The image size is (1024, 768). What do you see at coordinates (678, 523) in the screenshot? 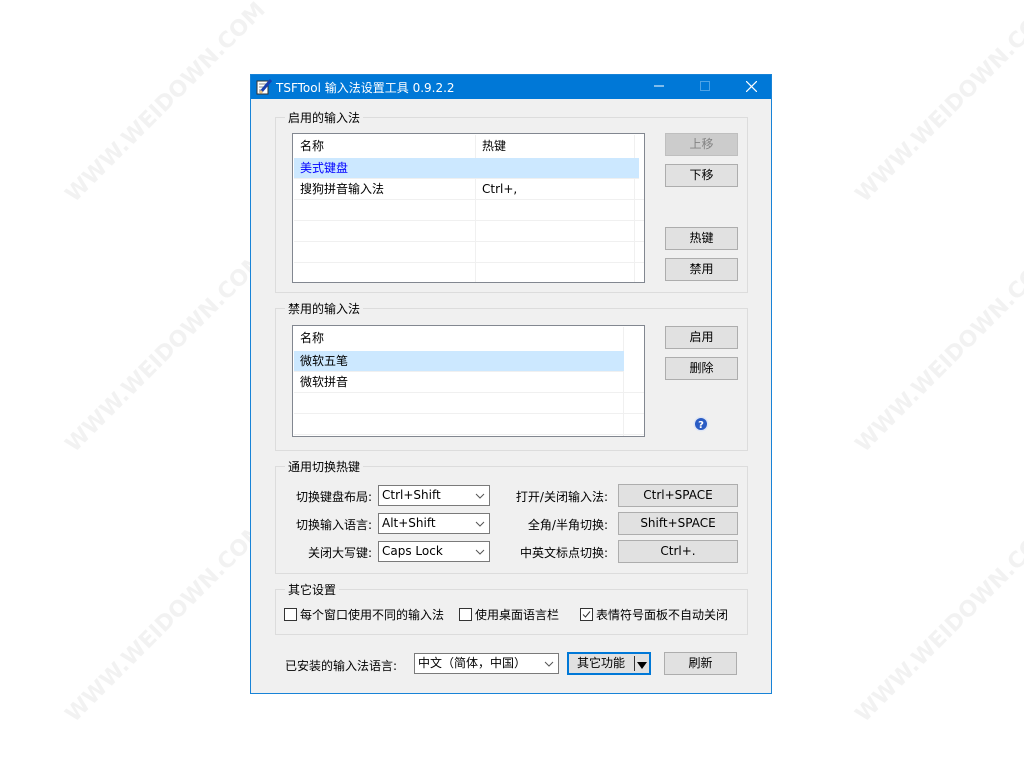
I see `fullhalf-hotkey-button: Shift+SPACE` at bounding box center [678, 523].